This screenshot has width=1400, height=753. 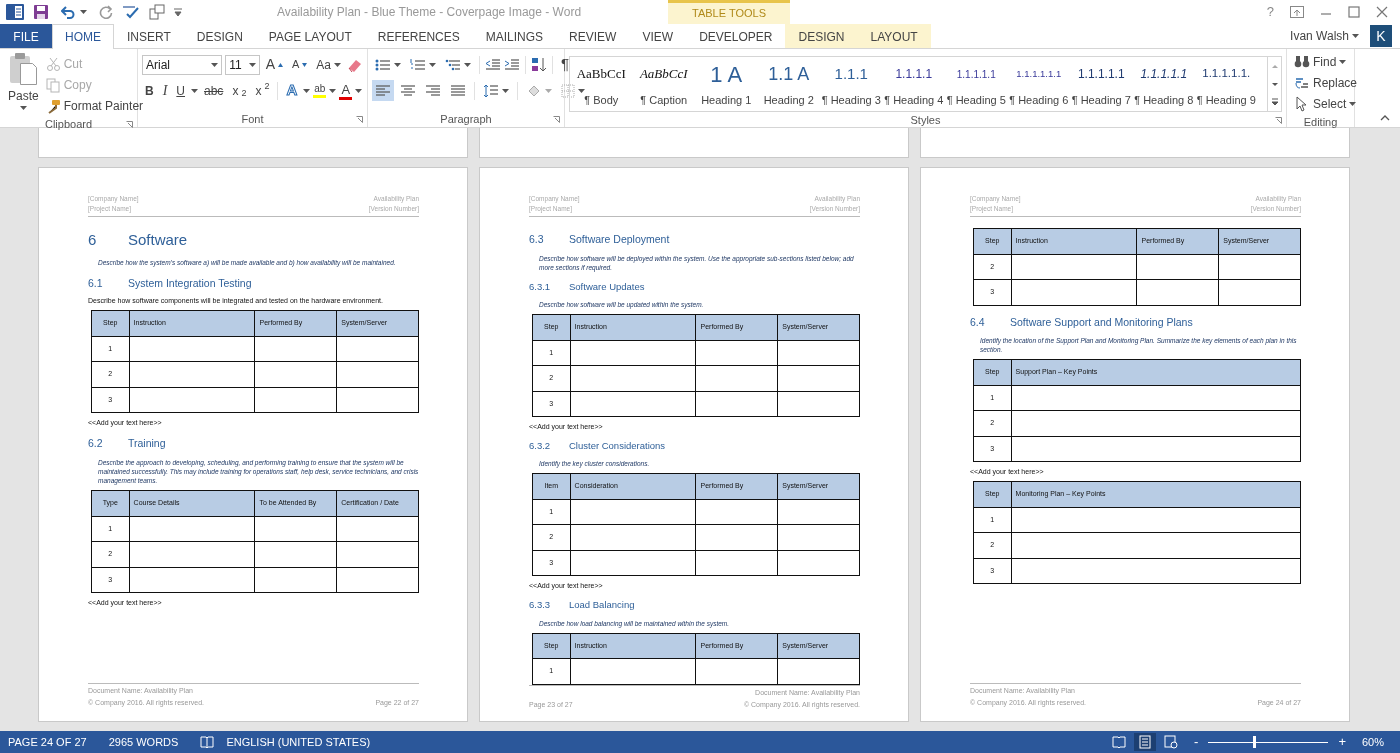 I want to click on heading-text: Cluster Considerations, so click(x=617, y=446).